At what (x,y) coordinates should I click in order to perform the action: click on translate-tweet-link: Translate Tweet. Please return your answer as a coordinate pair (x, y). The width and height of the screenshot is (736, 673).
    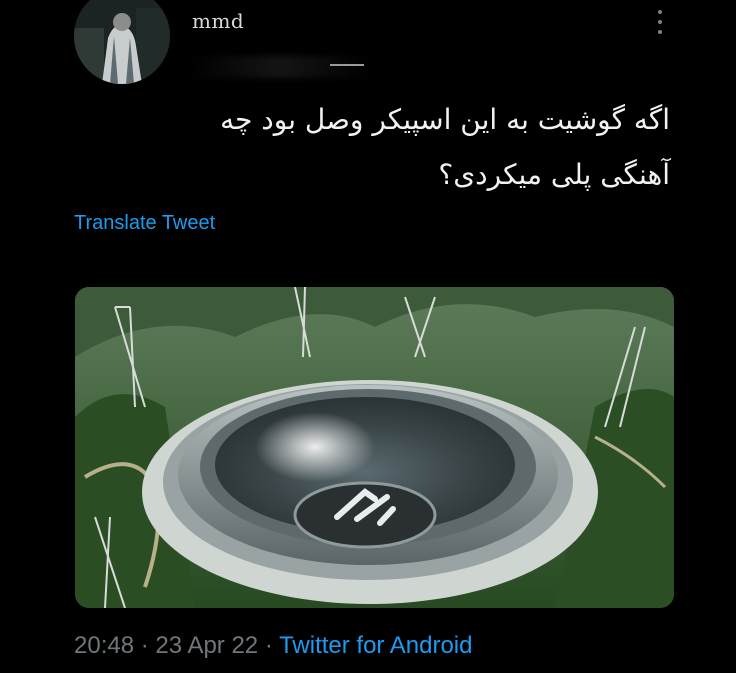
    Looking at the image, I should click on (144, 223).